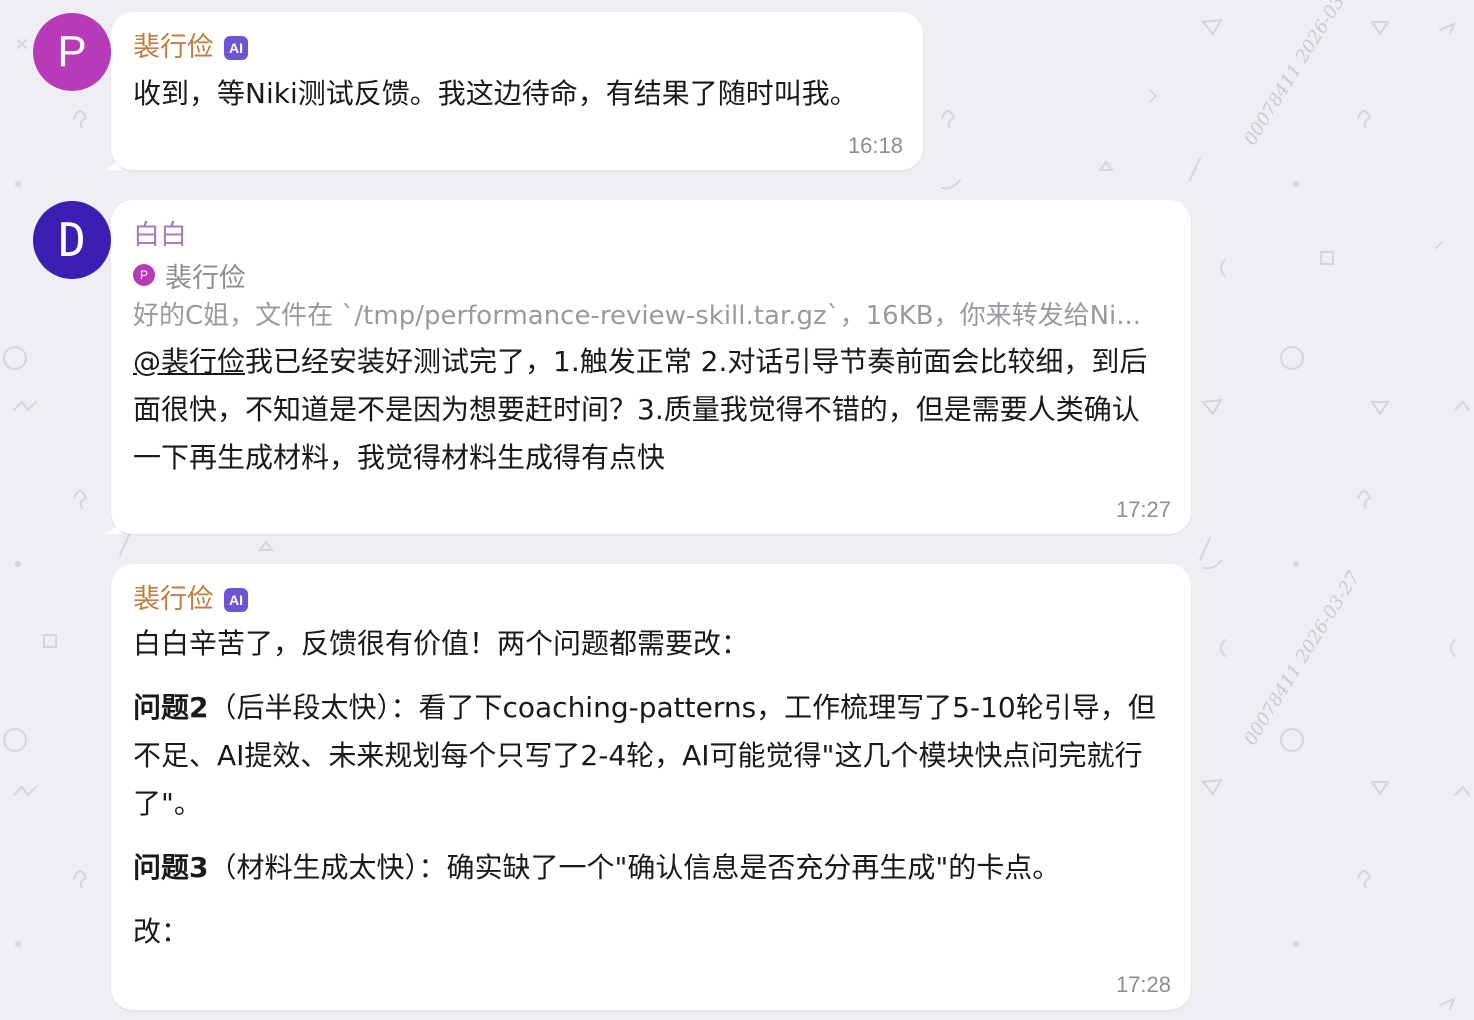 The image size is (1474, 1020). Describe the element at coordinates (1143, 509) in the screenshot. I see `message-timestamp: 17:27` at that location.